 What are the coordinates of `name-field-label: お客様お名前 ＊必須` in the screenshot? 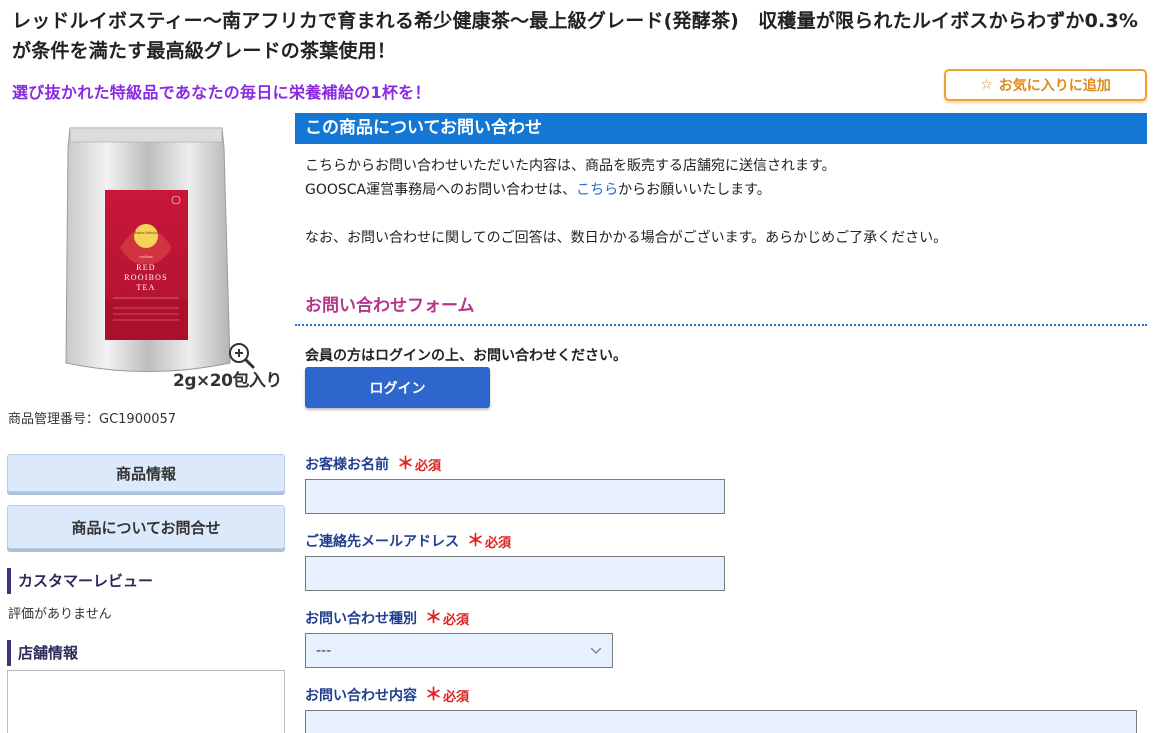 It's located at (373, 464).